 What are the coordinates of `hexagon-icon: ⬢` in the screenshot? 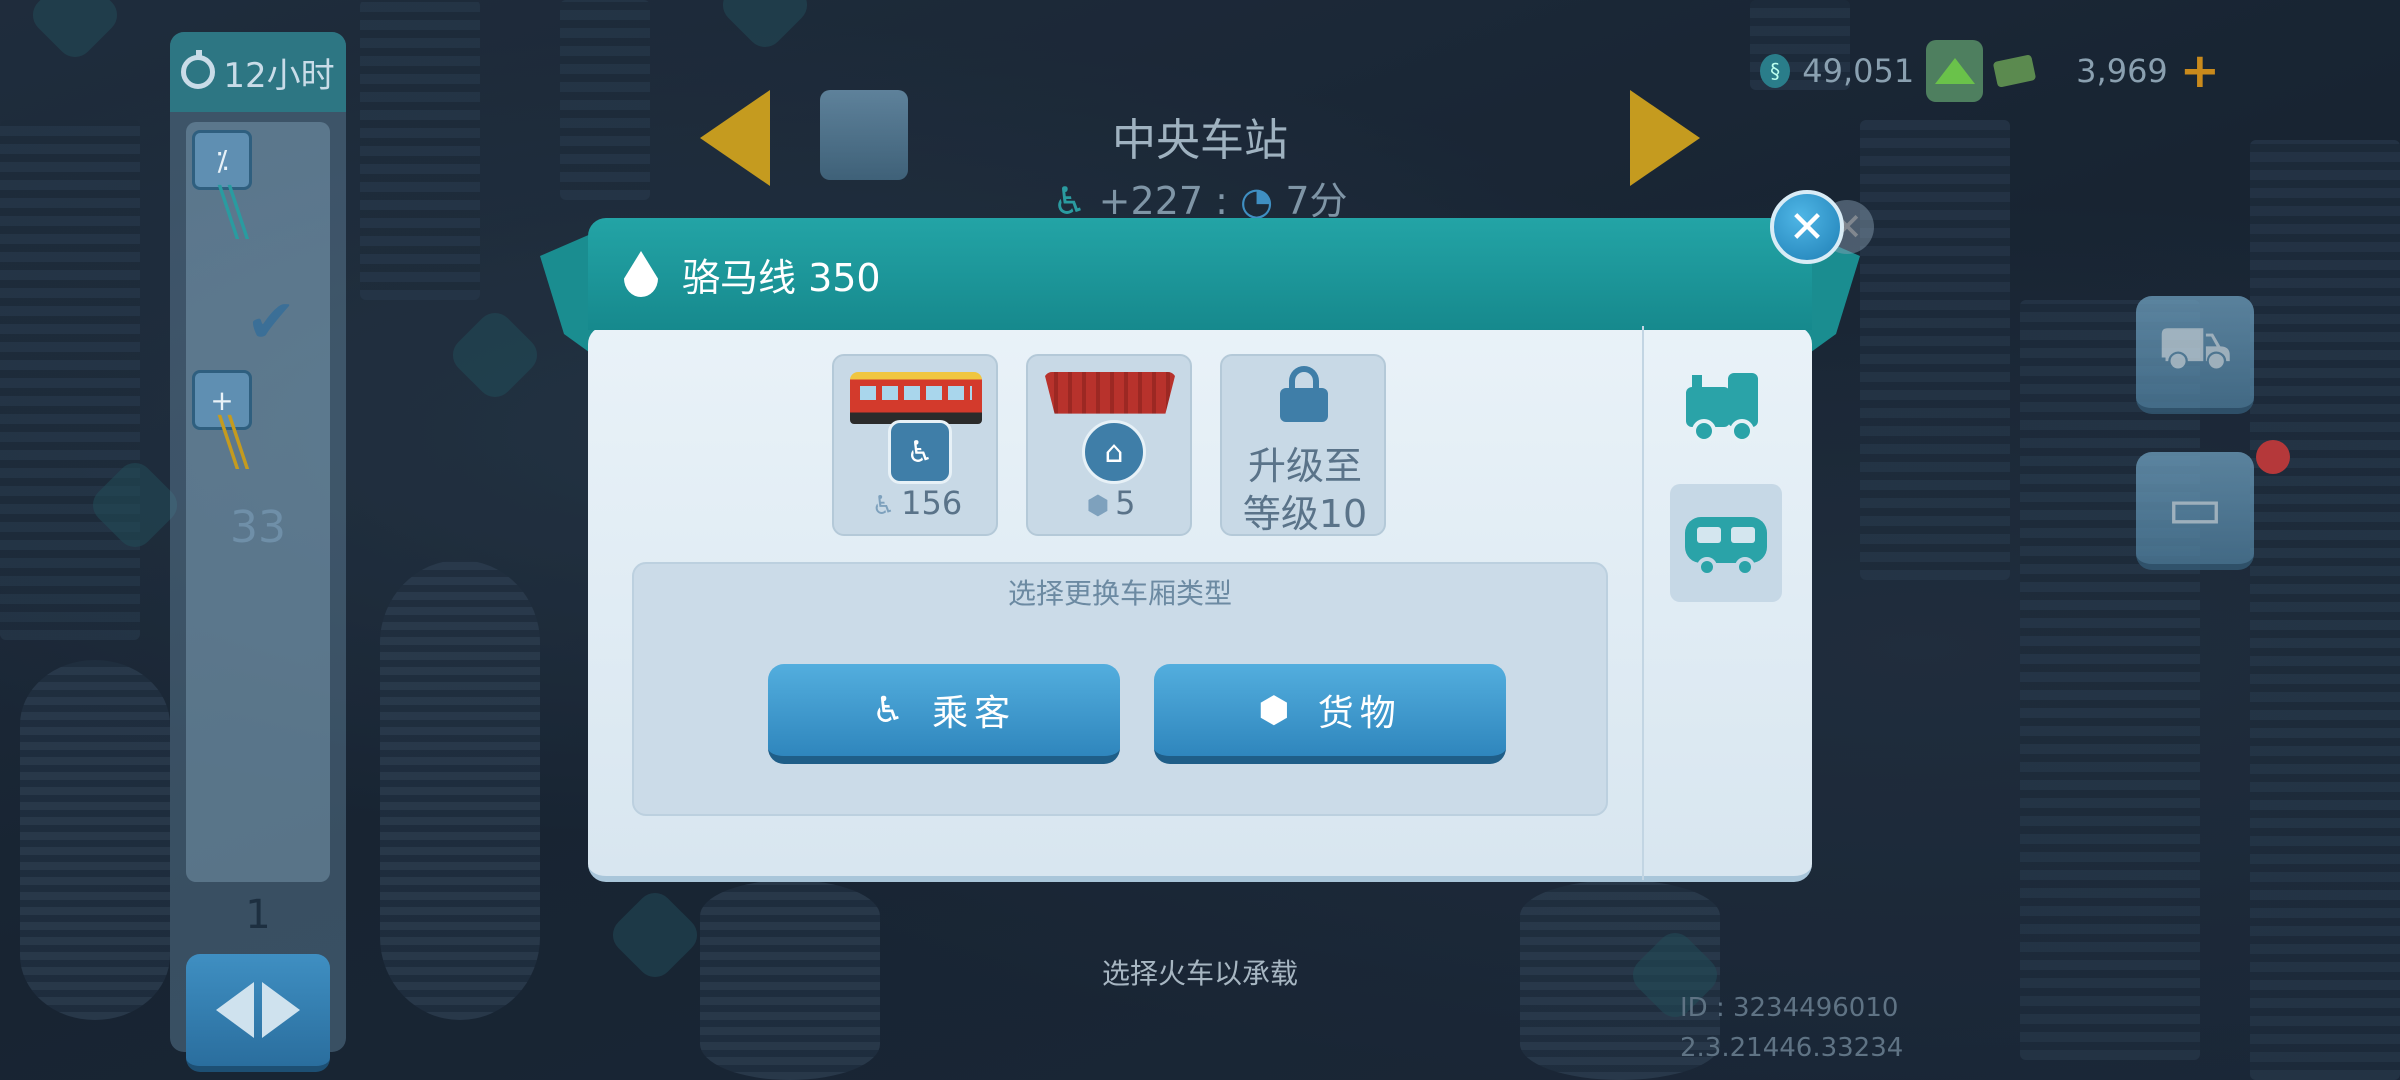 It's located at (1277, 710).